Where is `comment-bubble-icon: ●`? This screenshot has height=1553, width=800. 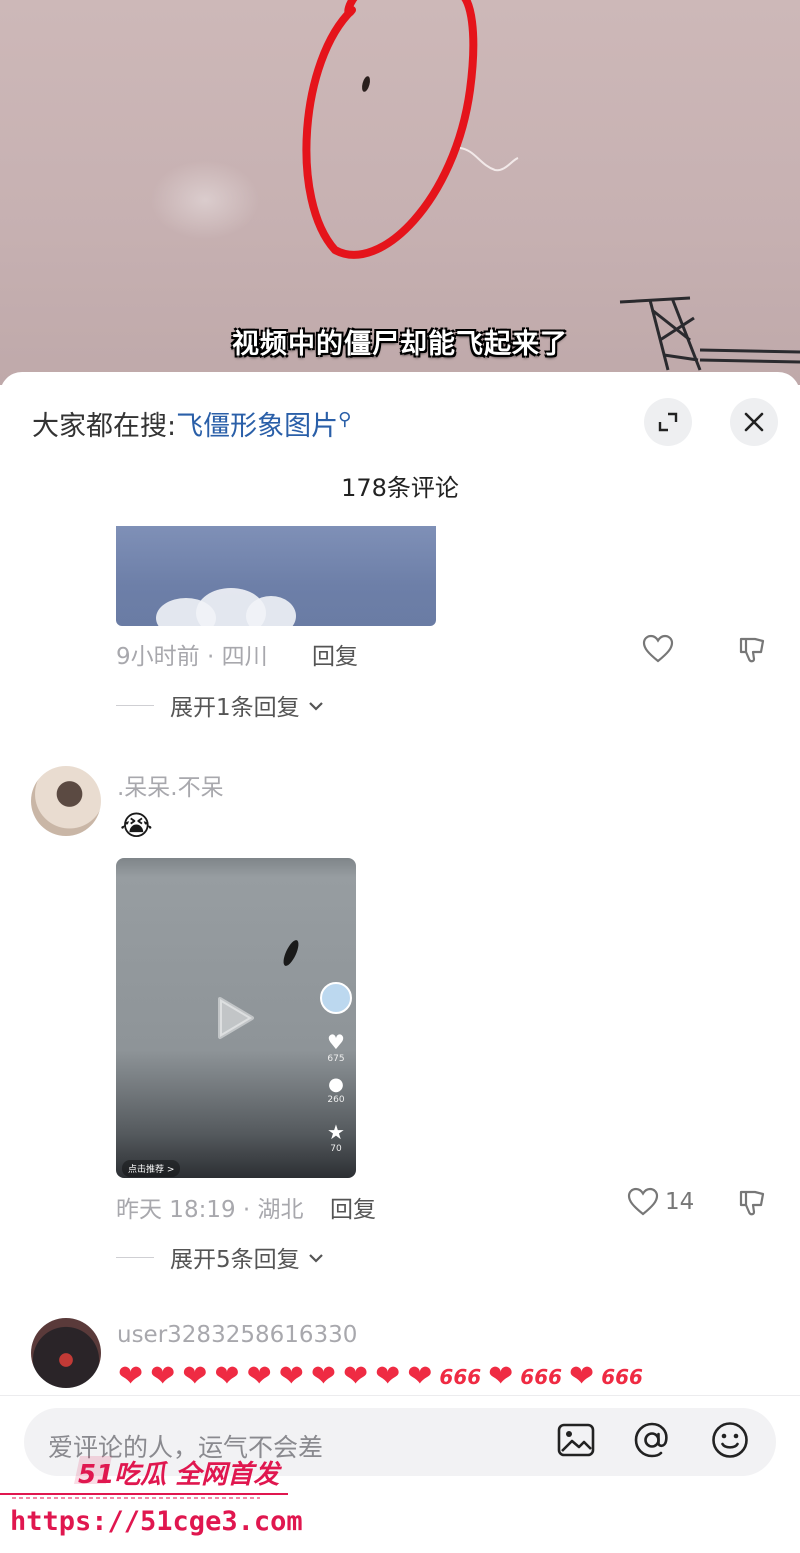
comment-bubble-icon: ● is located at coordinates (336, 1084).